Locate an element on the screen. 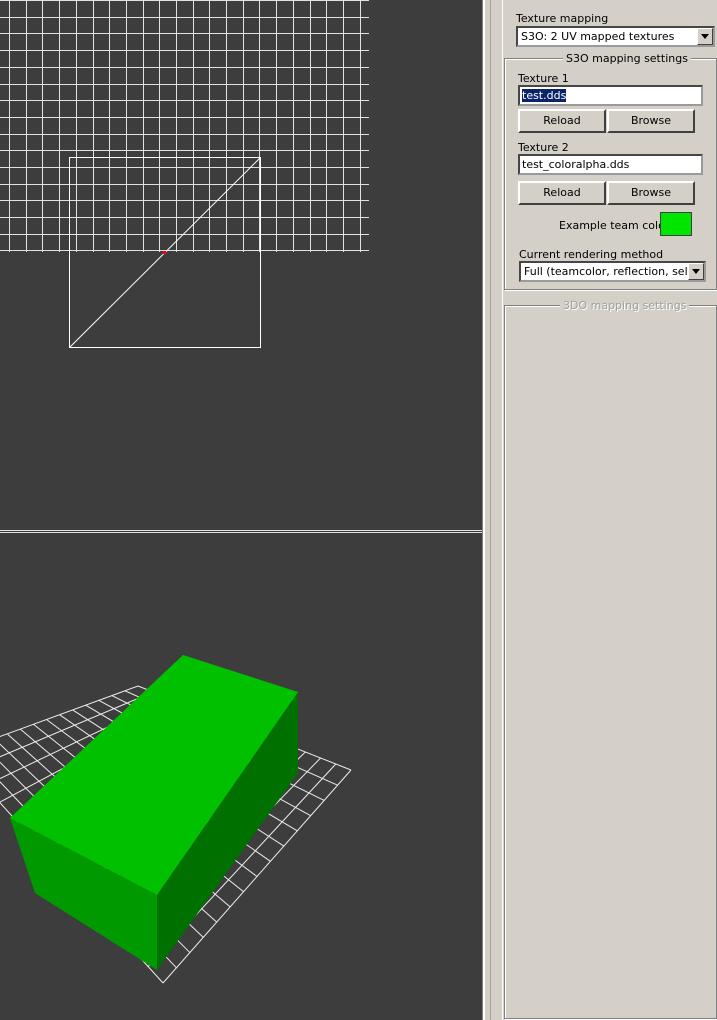  texture-mapping-value: S3O: 2 UV mapped textures is located at coordinates (598, 36).